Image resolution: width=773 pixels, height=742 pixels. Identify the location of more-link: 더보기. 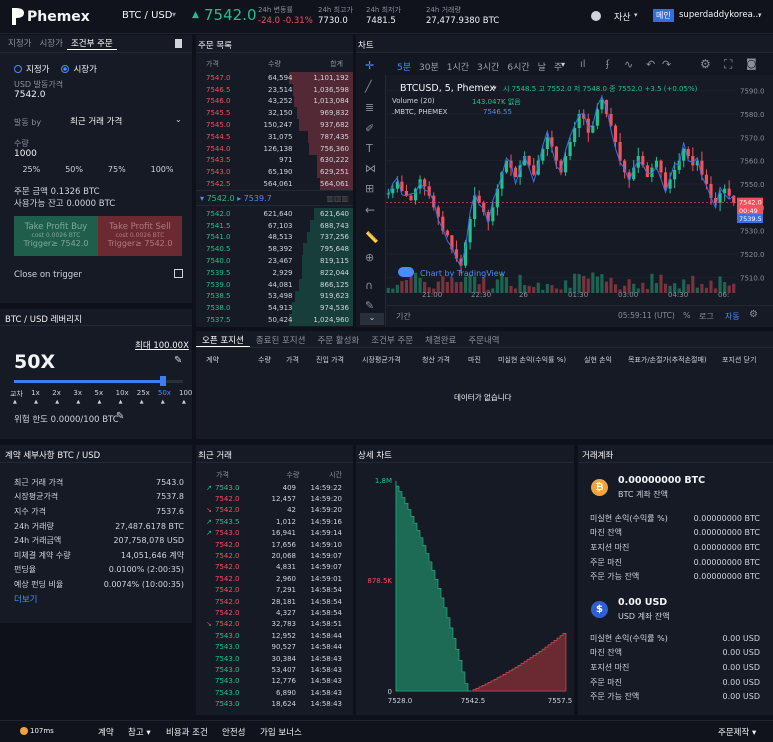
(25, 599).